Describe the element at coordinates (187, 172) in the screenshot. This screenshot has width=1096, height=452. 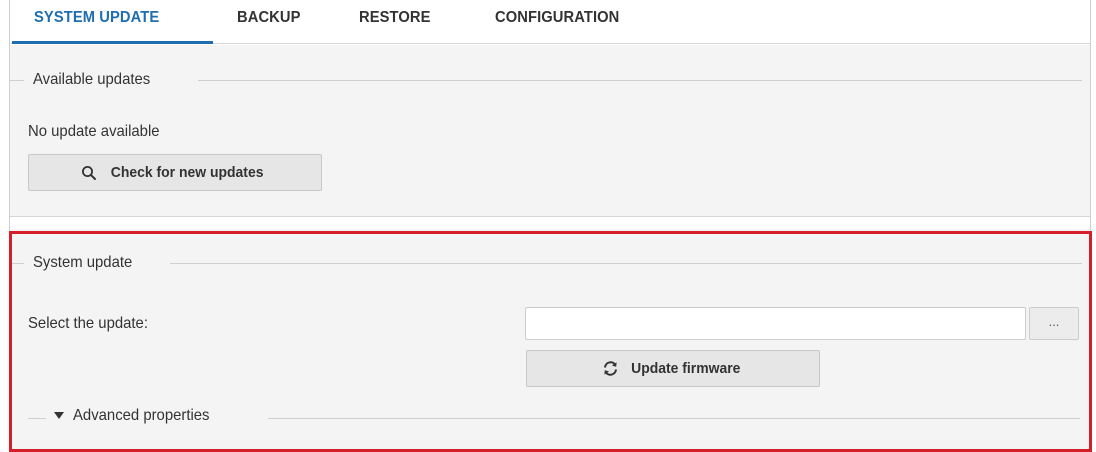
I see `check-updates-label: Check for new updates` at that location.